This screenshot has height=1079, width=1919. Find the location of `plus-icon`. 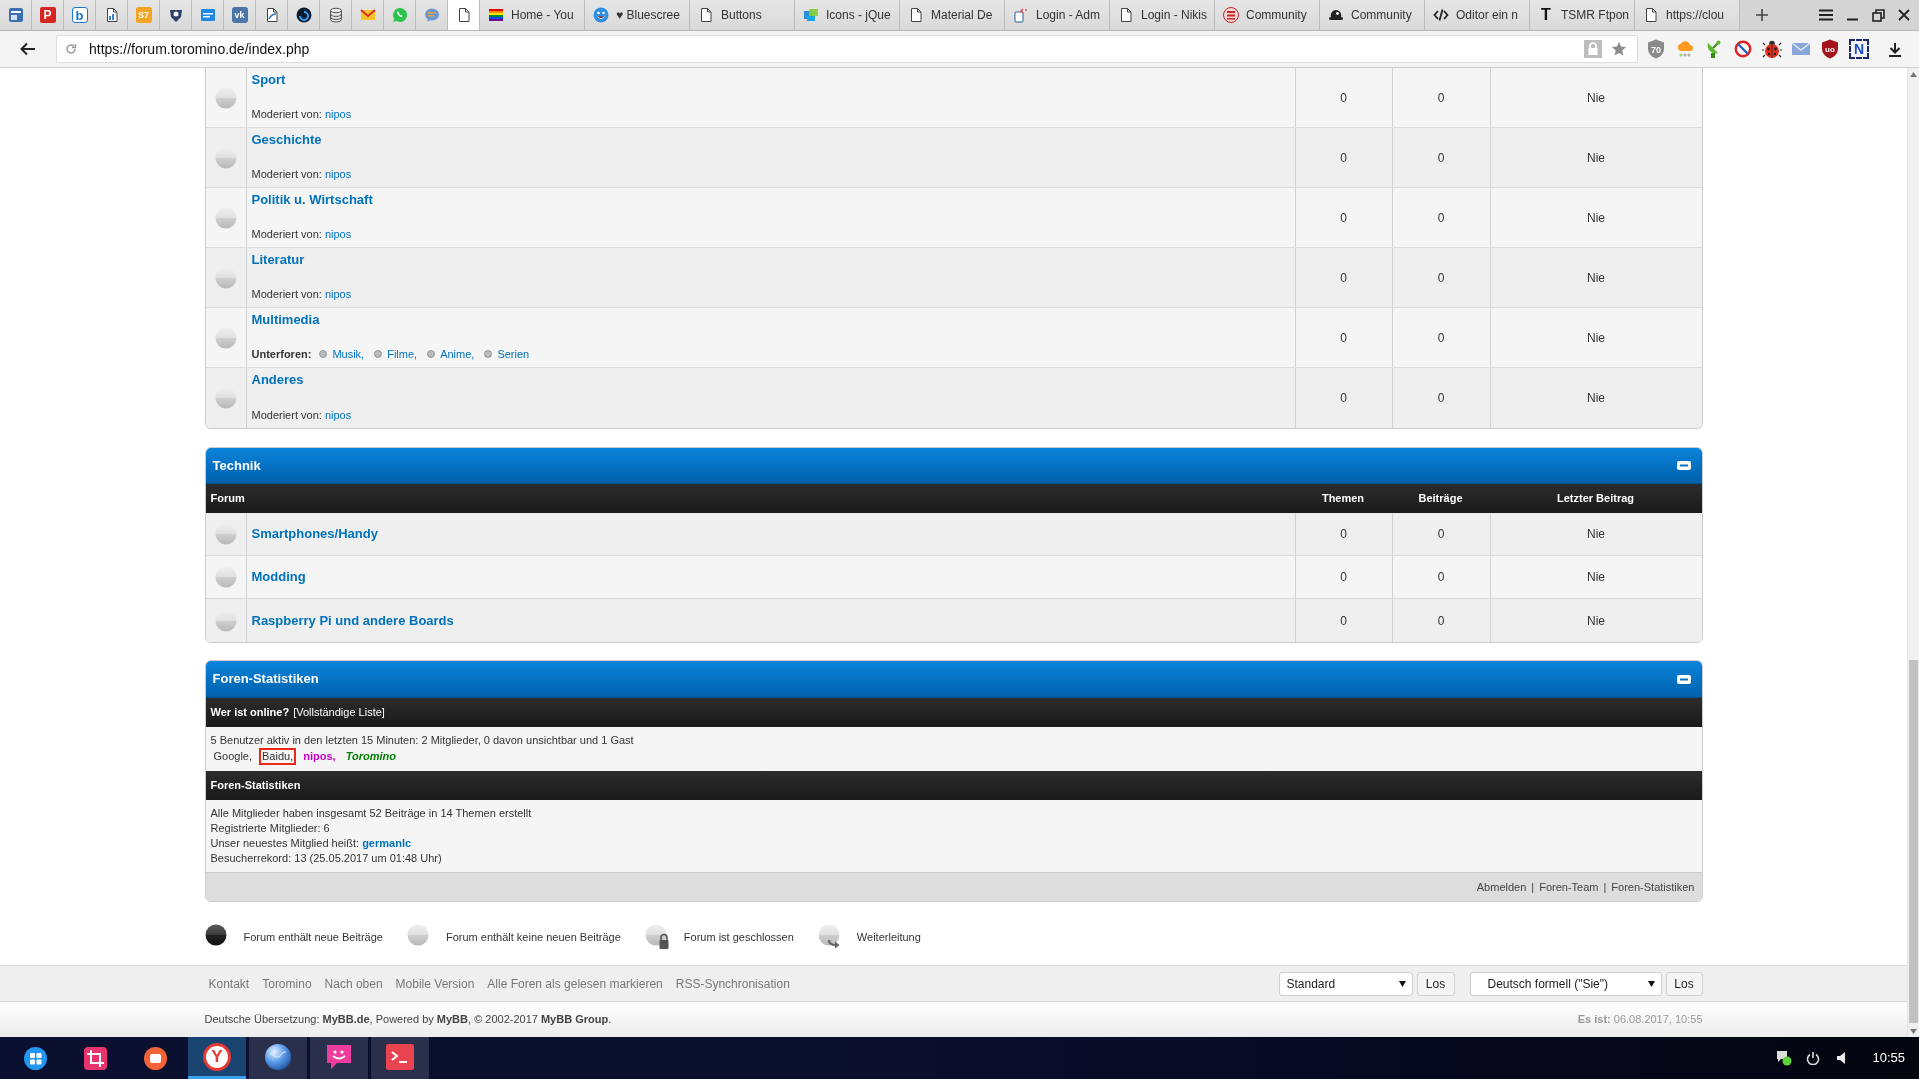

plus-icon is located at coordinates (1762, 15).